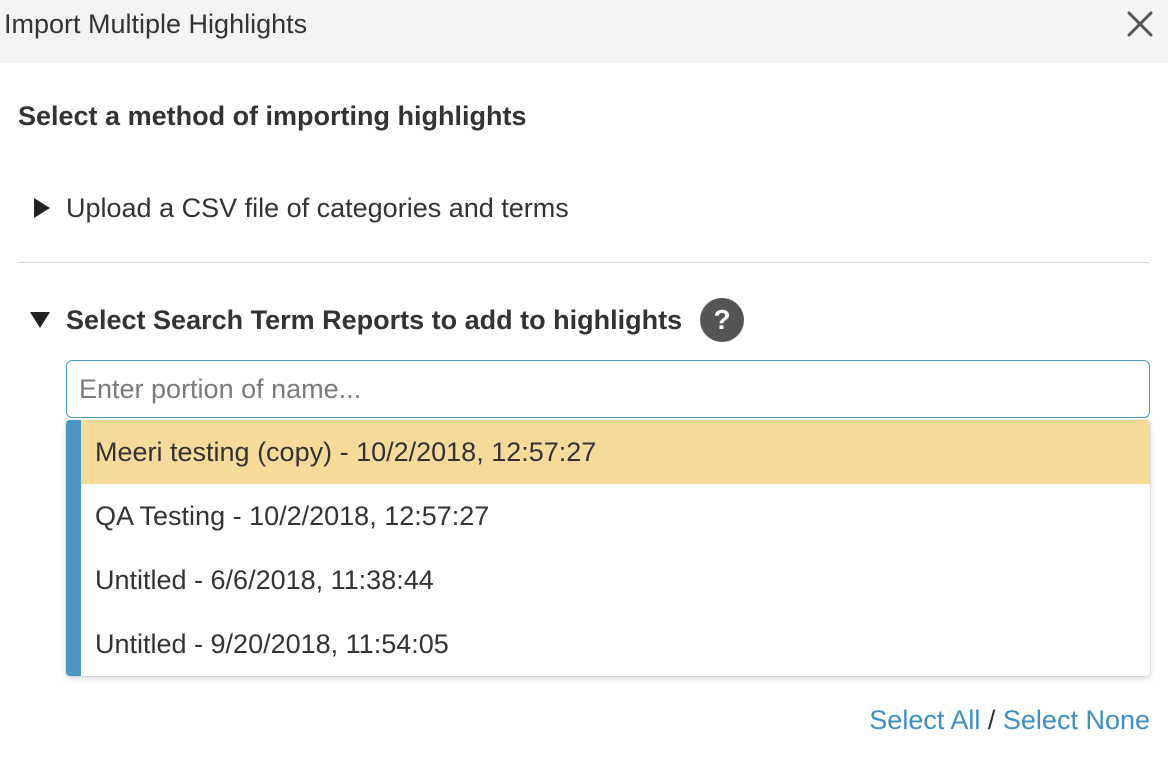  What do you see at coordinates (272, 116) in the screenshot?
I see `method-heading: Select a method of importing highlights` at bounding box center [272, 116].